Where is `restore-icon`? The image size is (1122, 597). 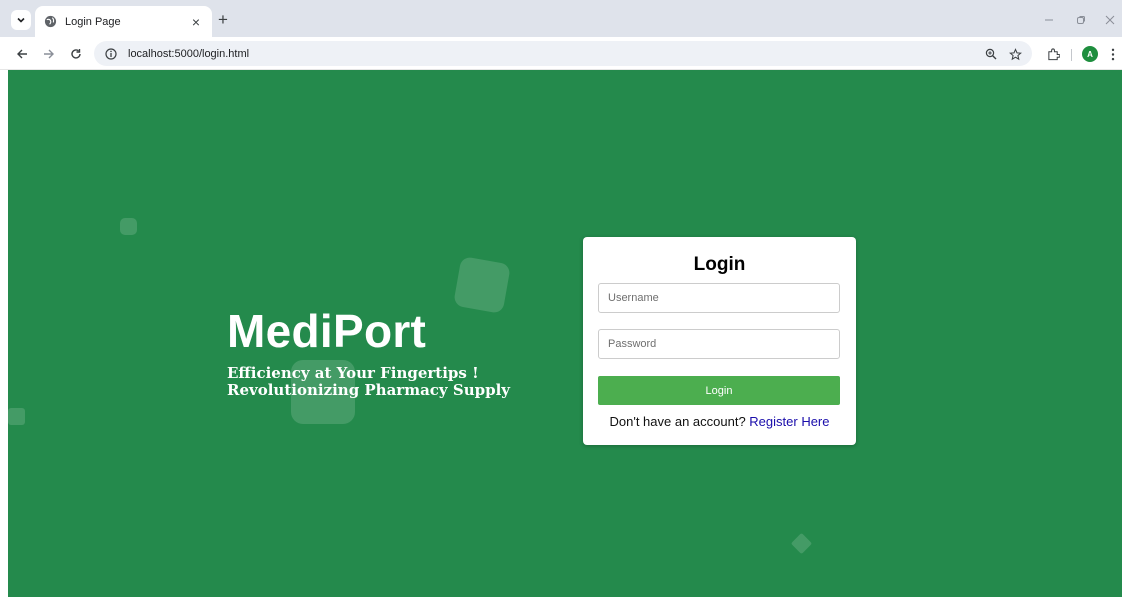
restore-icon is located at coordinates (1081, 20).